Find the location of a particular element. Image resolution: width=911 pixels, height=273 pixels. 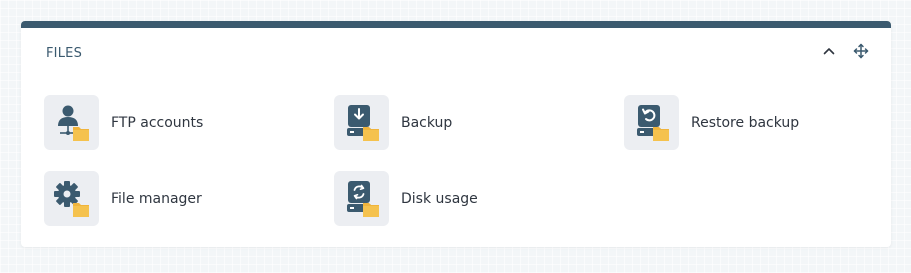

disk-usage-label: Disk usage is located at coordinates (439, 198).